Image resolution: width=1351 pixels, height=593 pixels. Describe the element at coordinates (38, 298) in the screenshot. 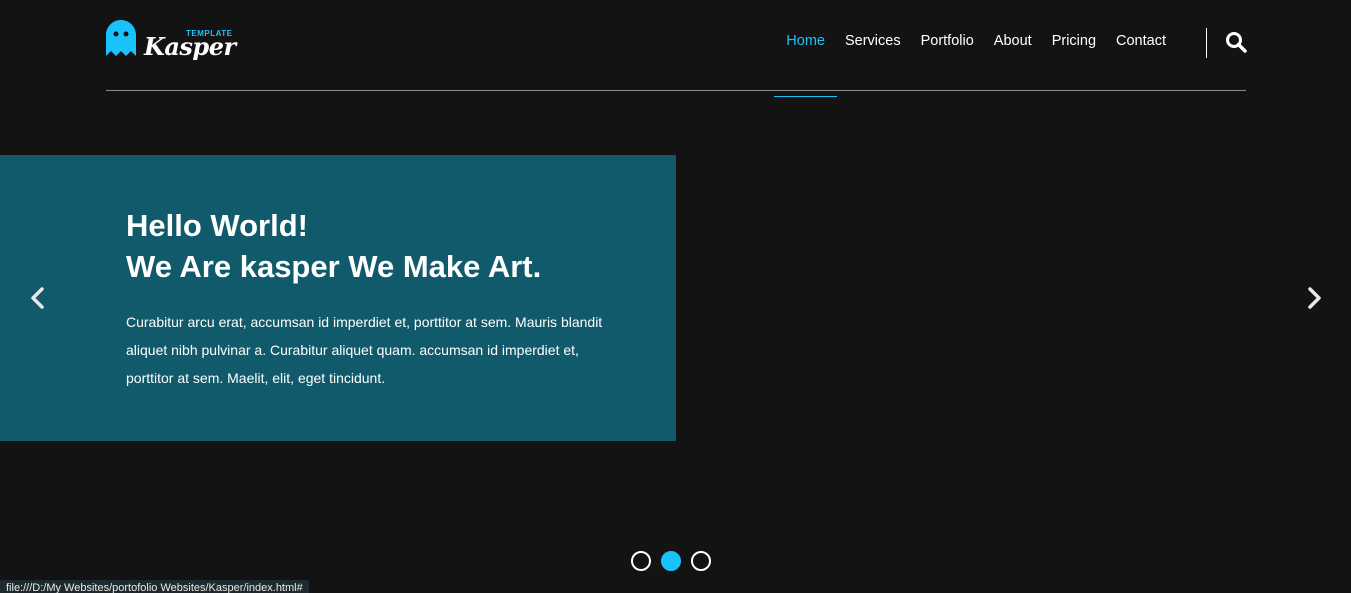

I see `chevron-left-icon` at that location.